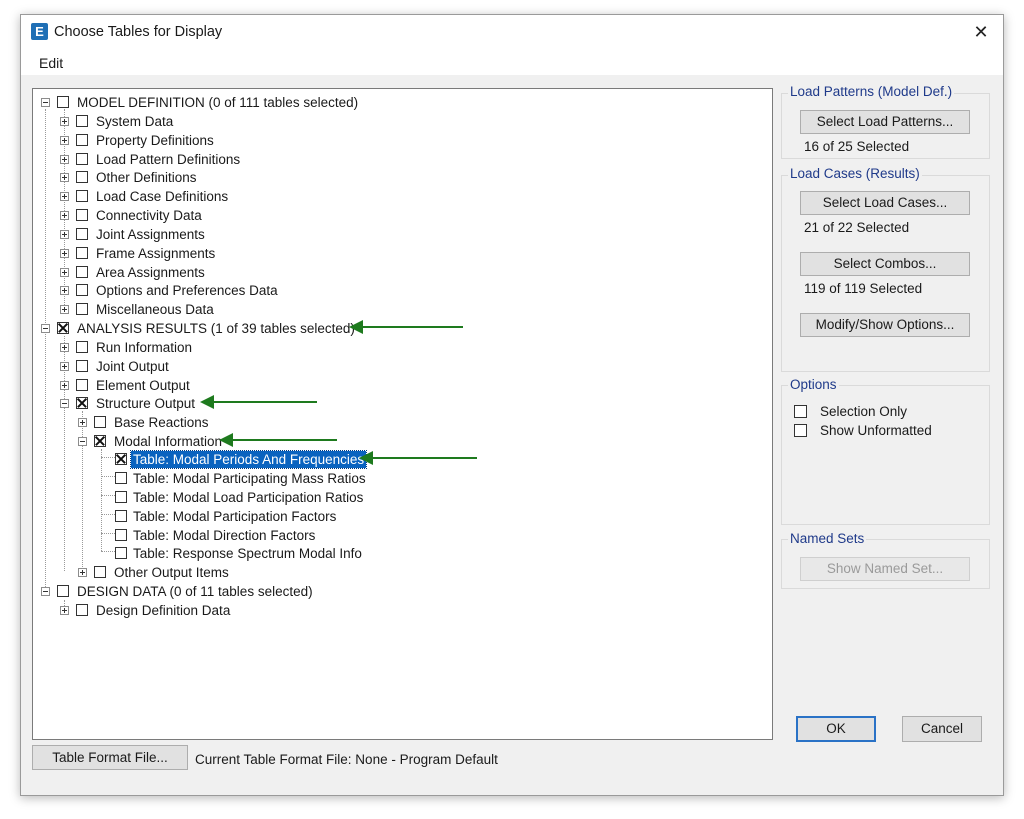  I want to click on show-unformatted-option: Show Unformatted, so click(879, 431).